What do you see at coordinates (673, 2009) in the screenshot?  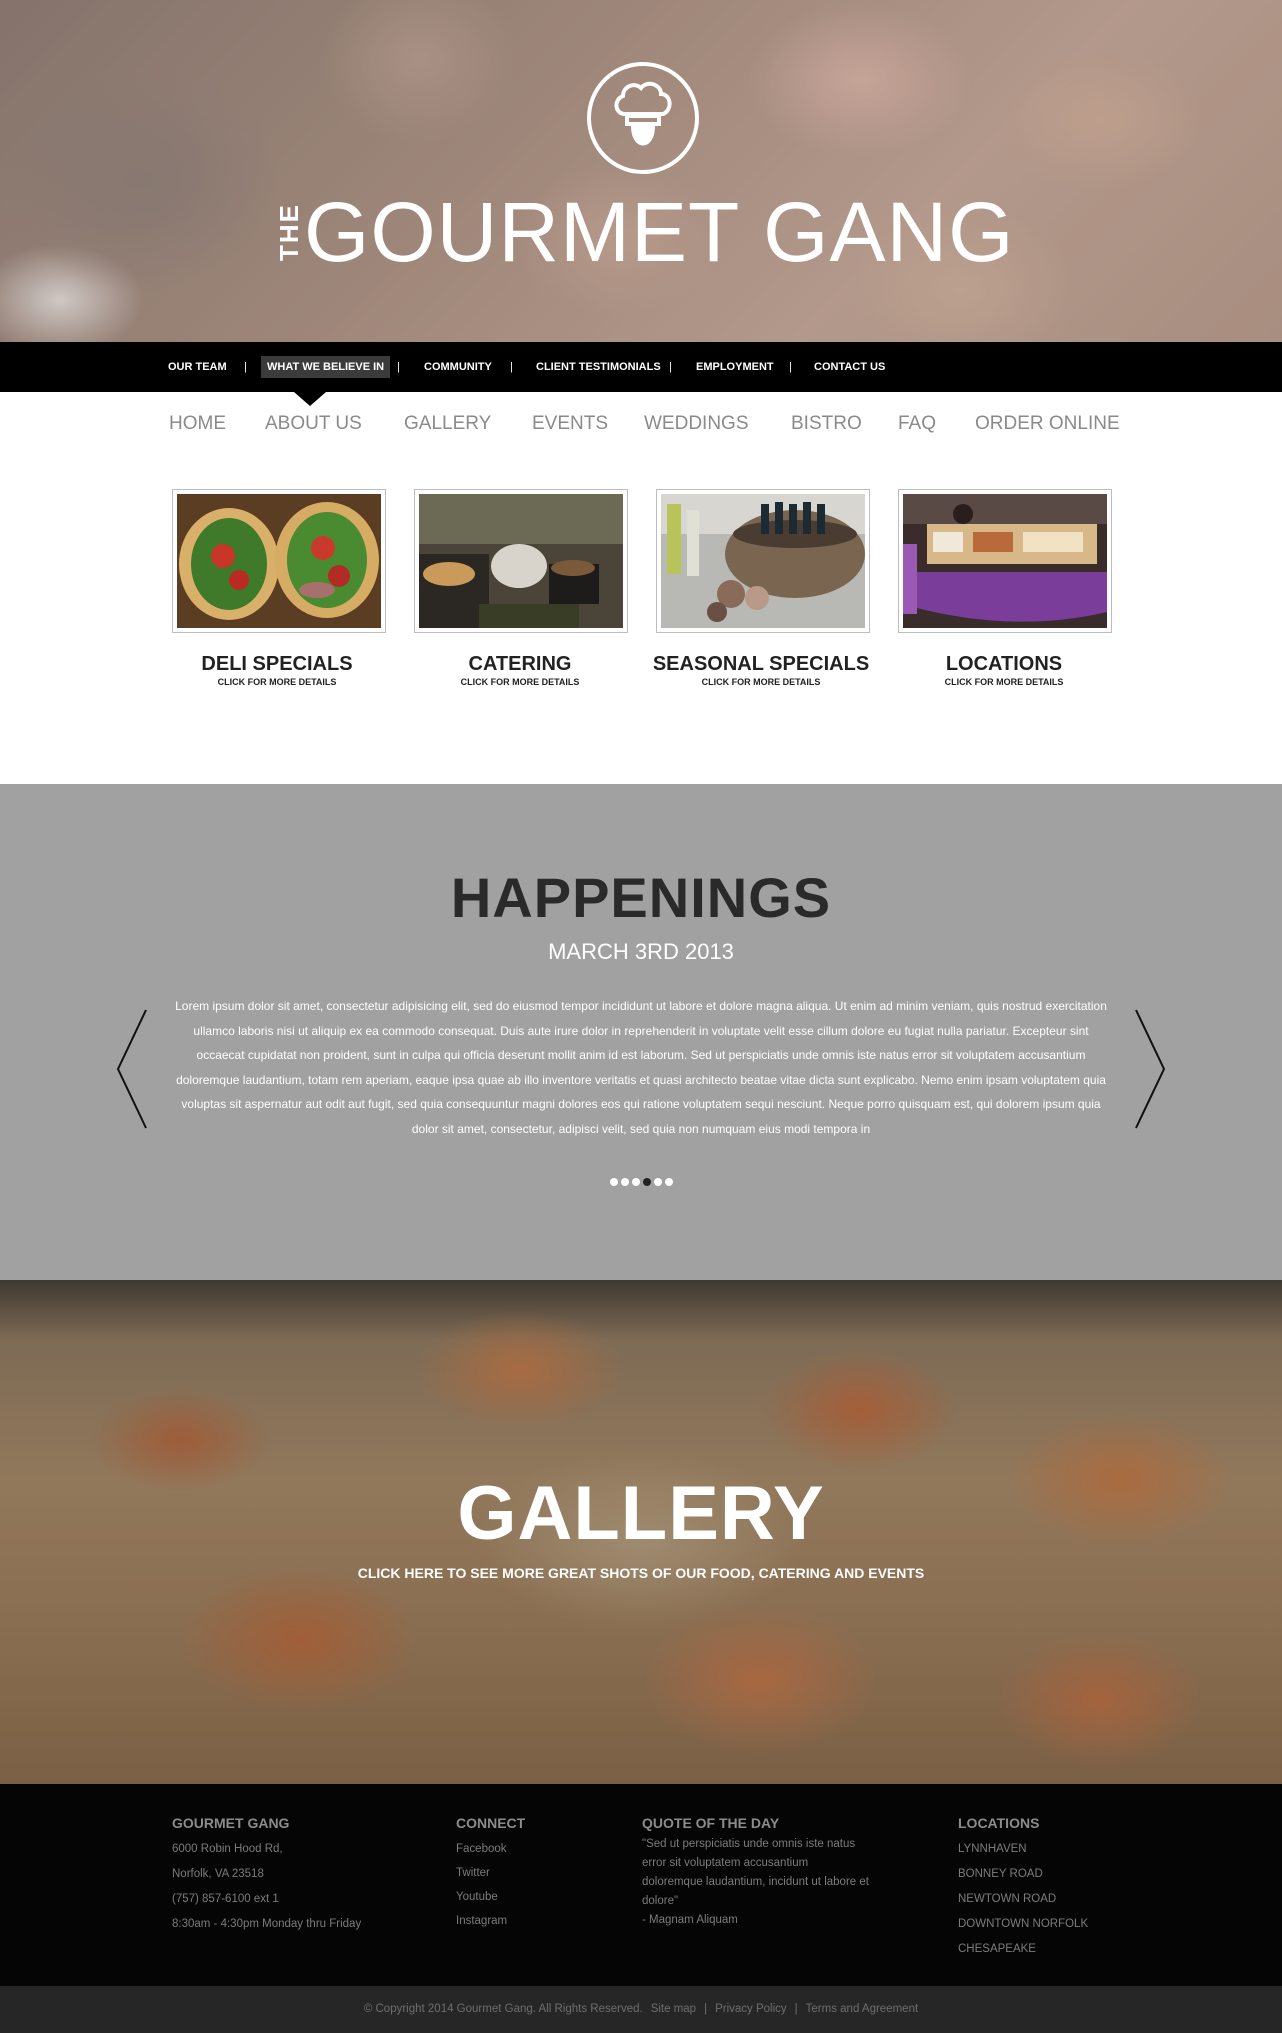 I see `sitemap-link: Site map` at bounding box center [673, 2009].